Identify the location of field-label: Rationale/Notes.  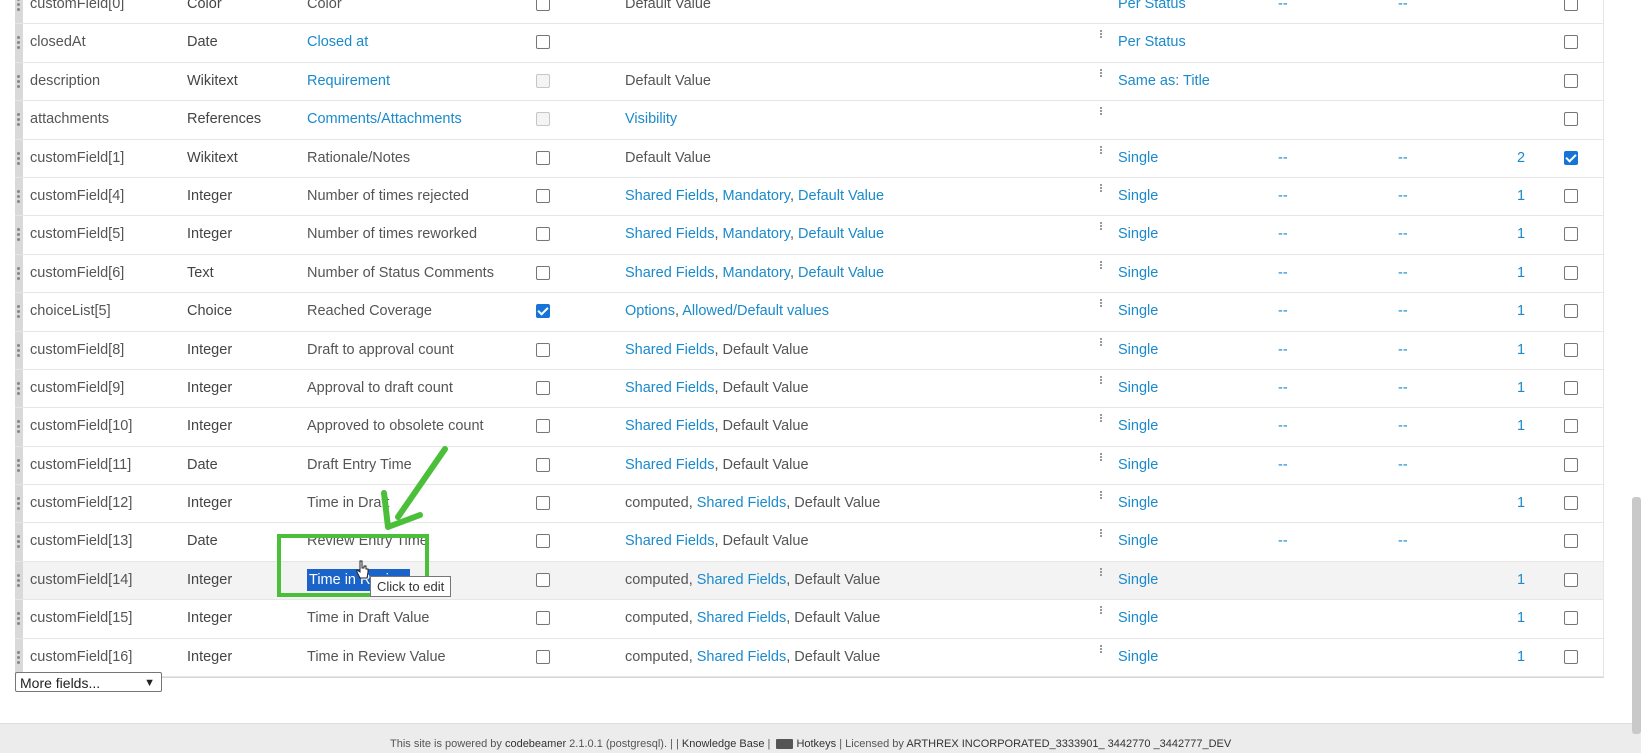
(358, 158).